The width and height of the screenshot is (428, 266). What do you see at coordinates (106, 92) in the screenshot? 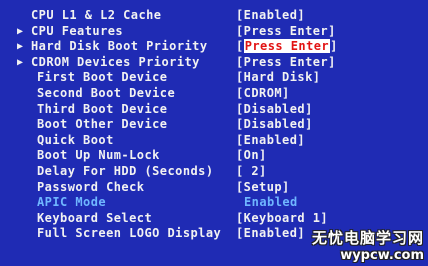
I see `setting-label: Second Boot Device` at bounding box center [106, 92].